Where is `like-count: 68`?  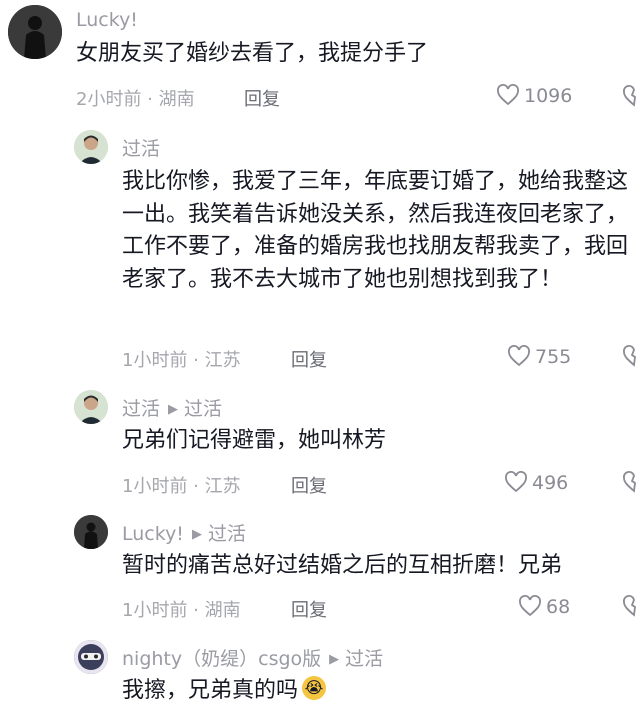
like-count: 68 is located at coordinates (558, 607).